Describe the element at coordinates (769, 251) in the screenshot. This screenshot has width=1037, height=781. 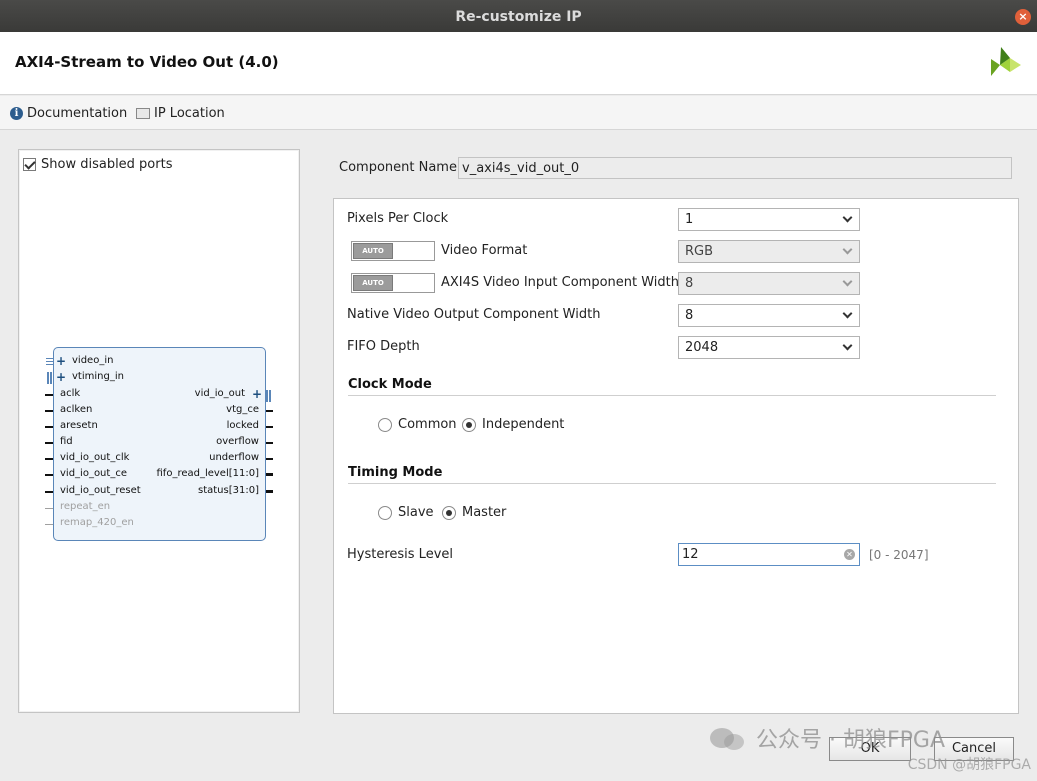
I see `video-format-select: RGB` at that location.